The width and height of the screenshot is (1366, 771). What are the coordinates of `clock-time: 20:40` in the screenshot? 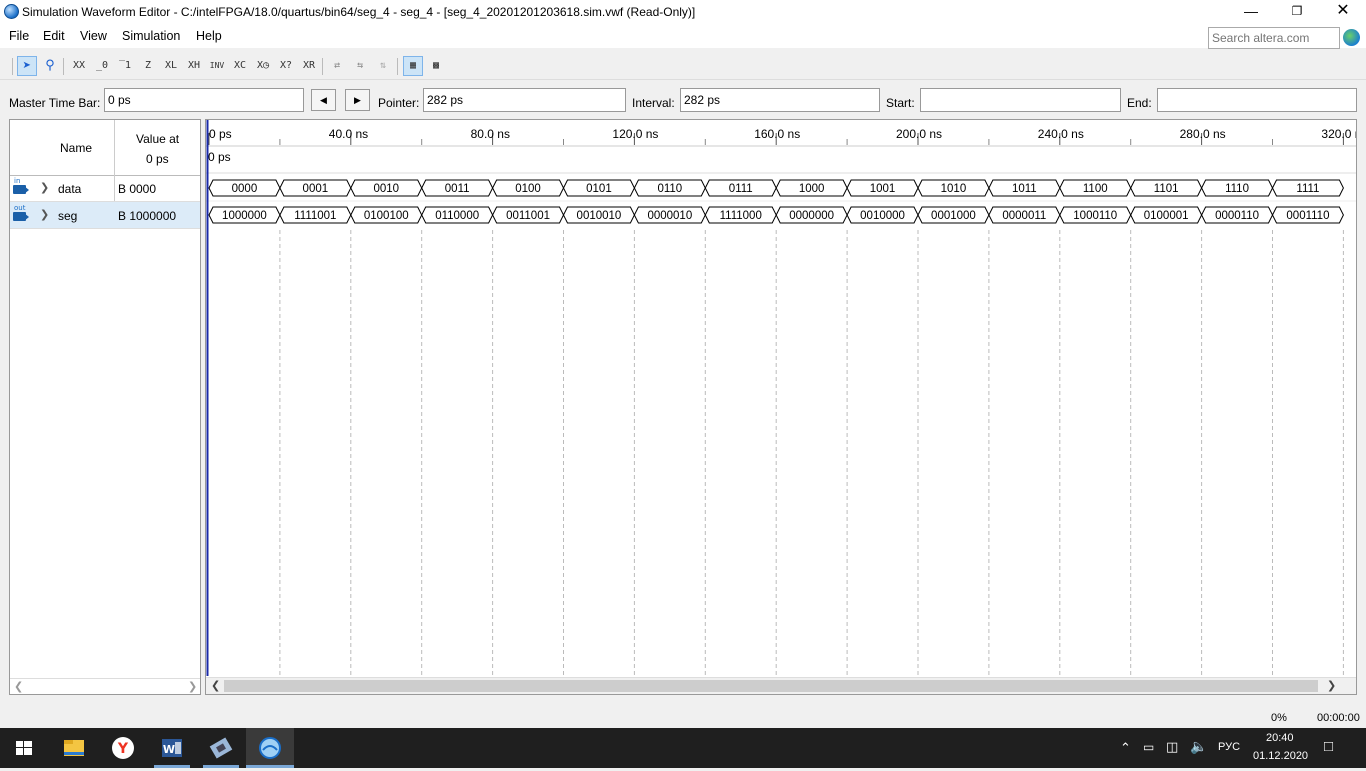 It's located at (1280, 738).